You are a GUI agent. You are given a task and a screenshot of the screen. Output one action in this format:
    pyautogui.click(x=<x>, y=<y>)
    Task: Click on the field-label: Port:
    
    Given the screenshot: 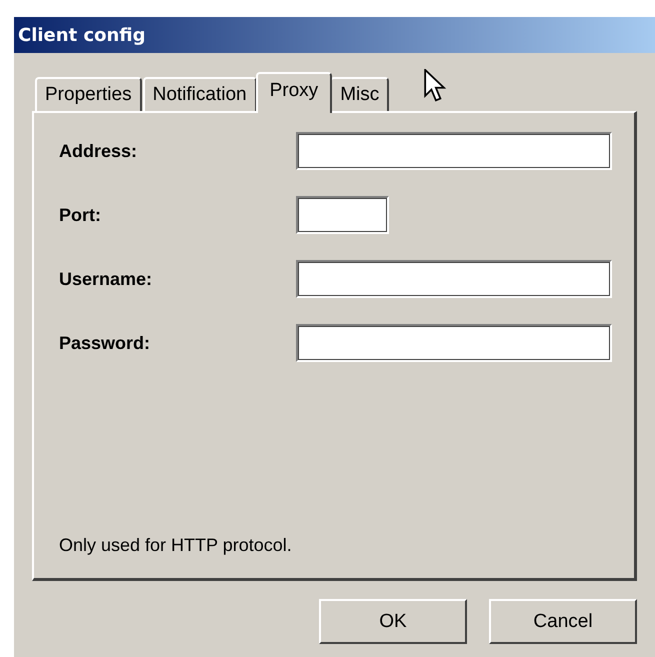 What is the action you would take?
    pyautogui.click(x=80, y=215)
    